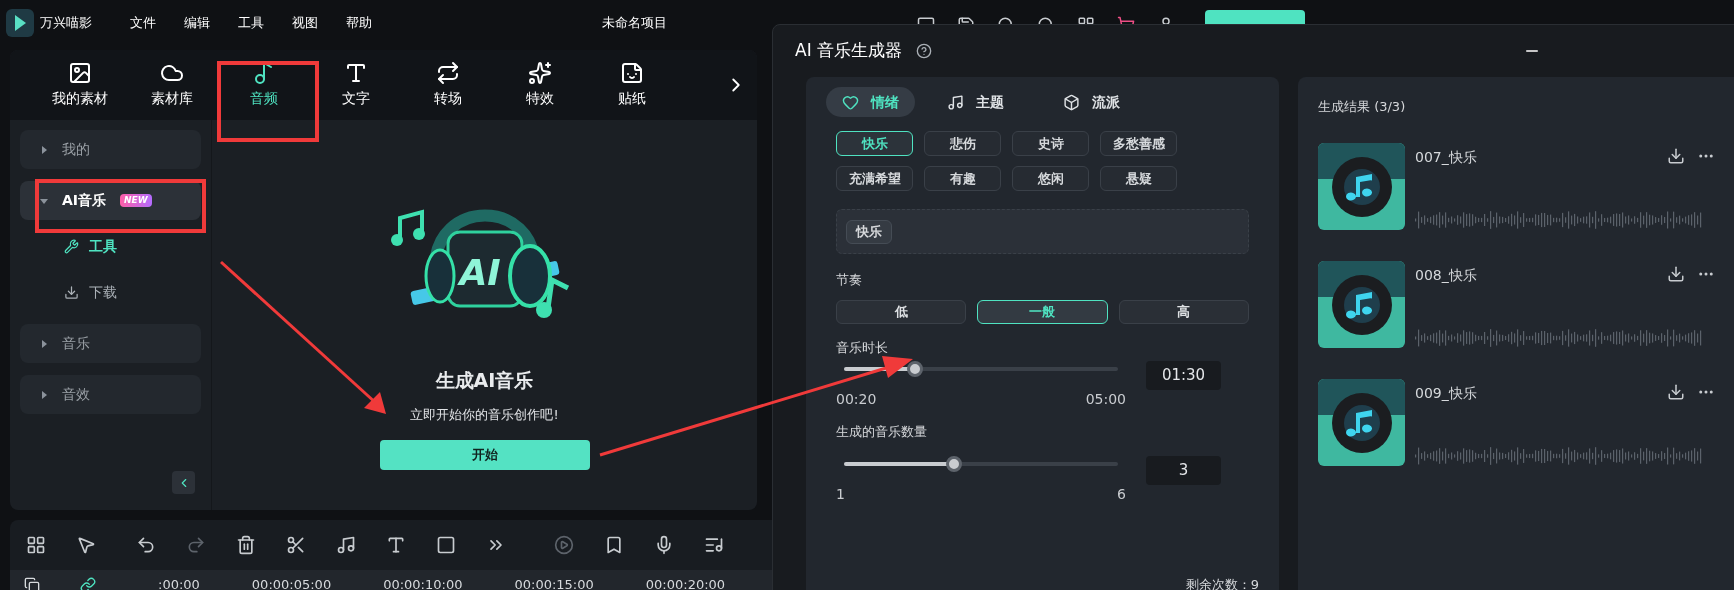 The width and height of the screenshot is (1734, 590). I want to click on app-name: 万兴喵影, so click(66, 23).